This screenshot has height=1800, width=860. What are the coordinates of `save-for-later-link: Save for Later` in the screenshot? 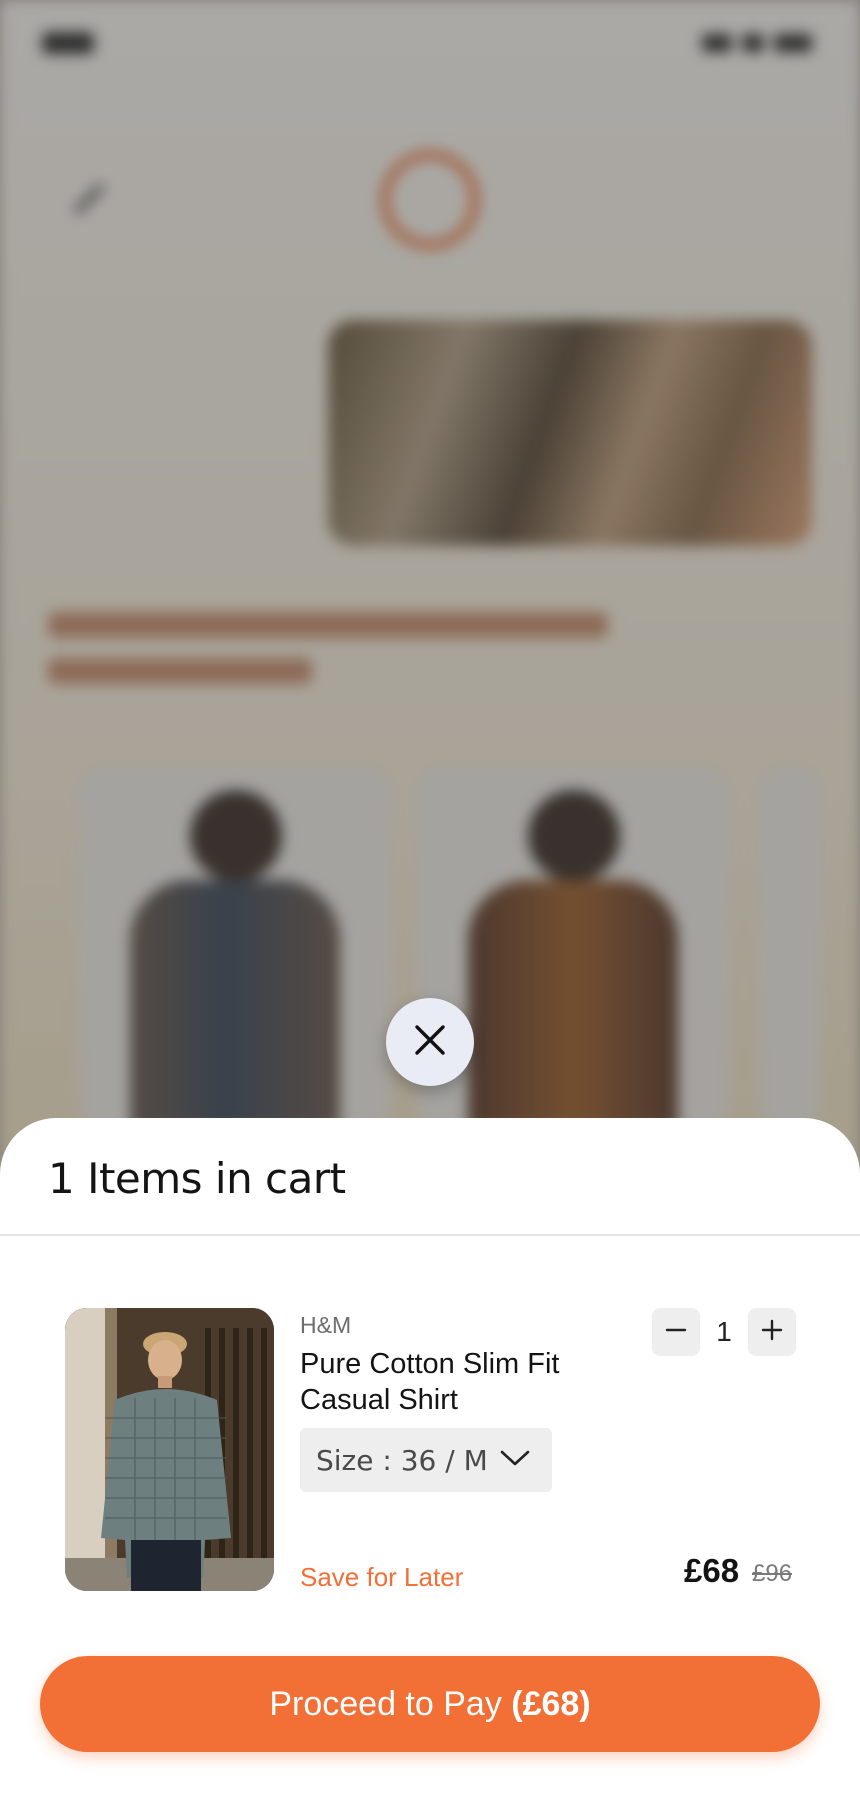 It's located at (381, 1577).